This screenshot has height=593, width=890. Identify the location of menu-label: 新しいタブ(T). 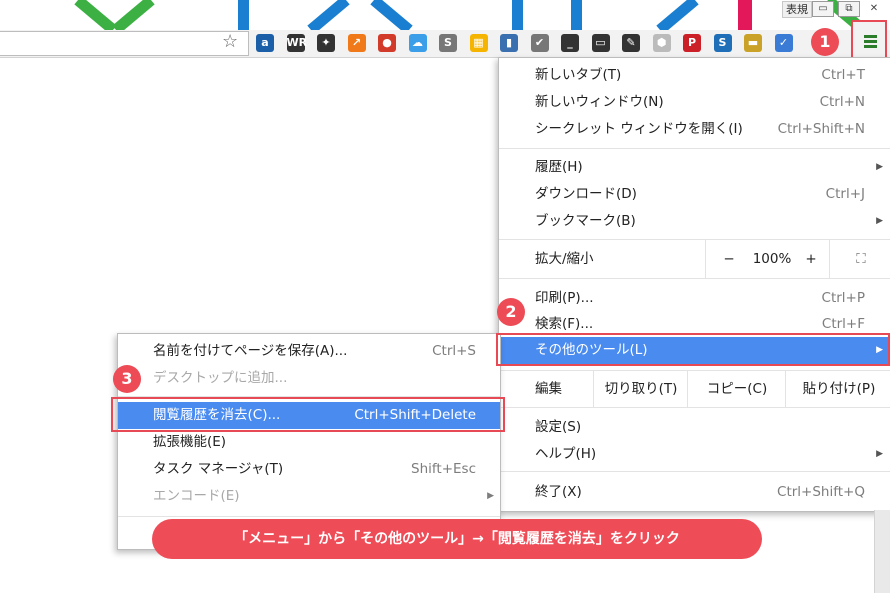
(578, 75).